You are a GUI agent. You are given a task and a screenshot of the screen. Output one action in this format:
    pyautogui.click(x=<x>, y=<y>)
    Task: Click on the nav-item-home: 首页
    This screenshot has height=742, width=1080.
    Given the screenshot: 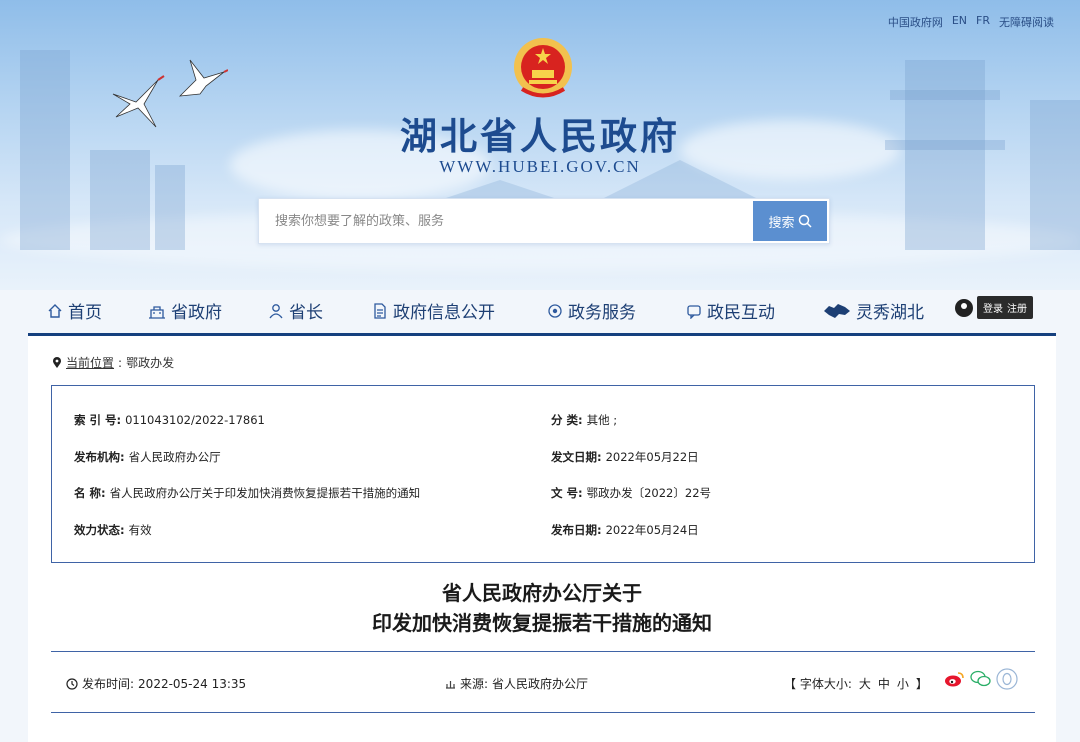 What is the action you would take?
    pyautogui.click(x=74, y=310)
    